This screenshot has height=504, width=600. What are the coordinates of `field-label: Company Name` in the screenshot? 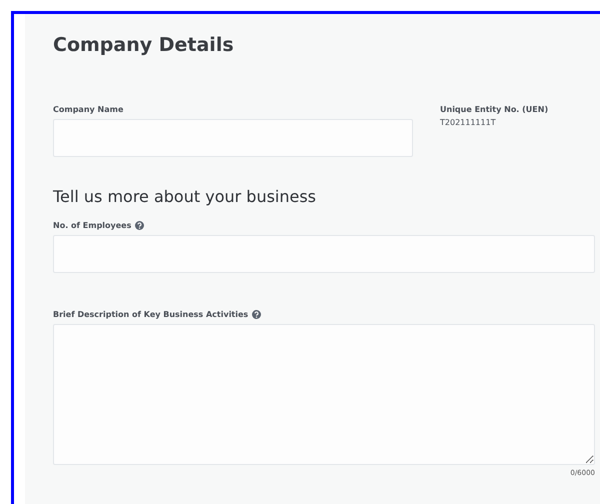 It's located at (88, 109).